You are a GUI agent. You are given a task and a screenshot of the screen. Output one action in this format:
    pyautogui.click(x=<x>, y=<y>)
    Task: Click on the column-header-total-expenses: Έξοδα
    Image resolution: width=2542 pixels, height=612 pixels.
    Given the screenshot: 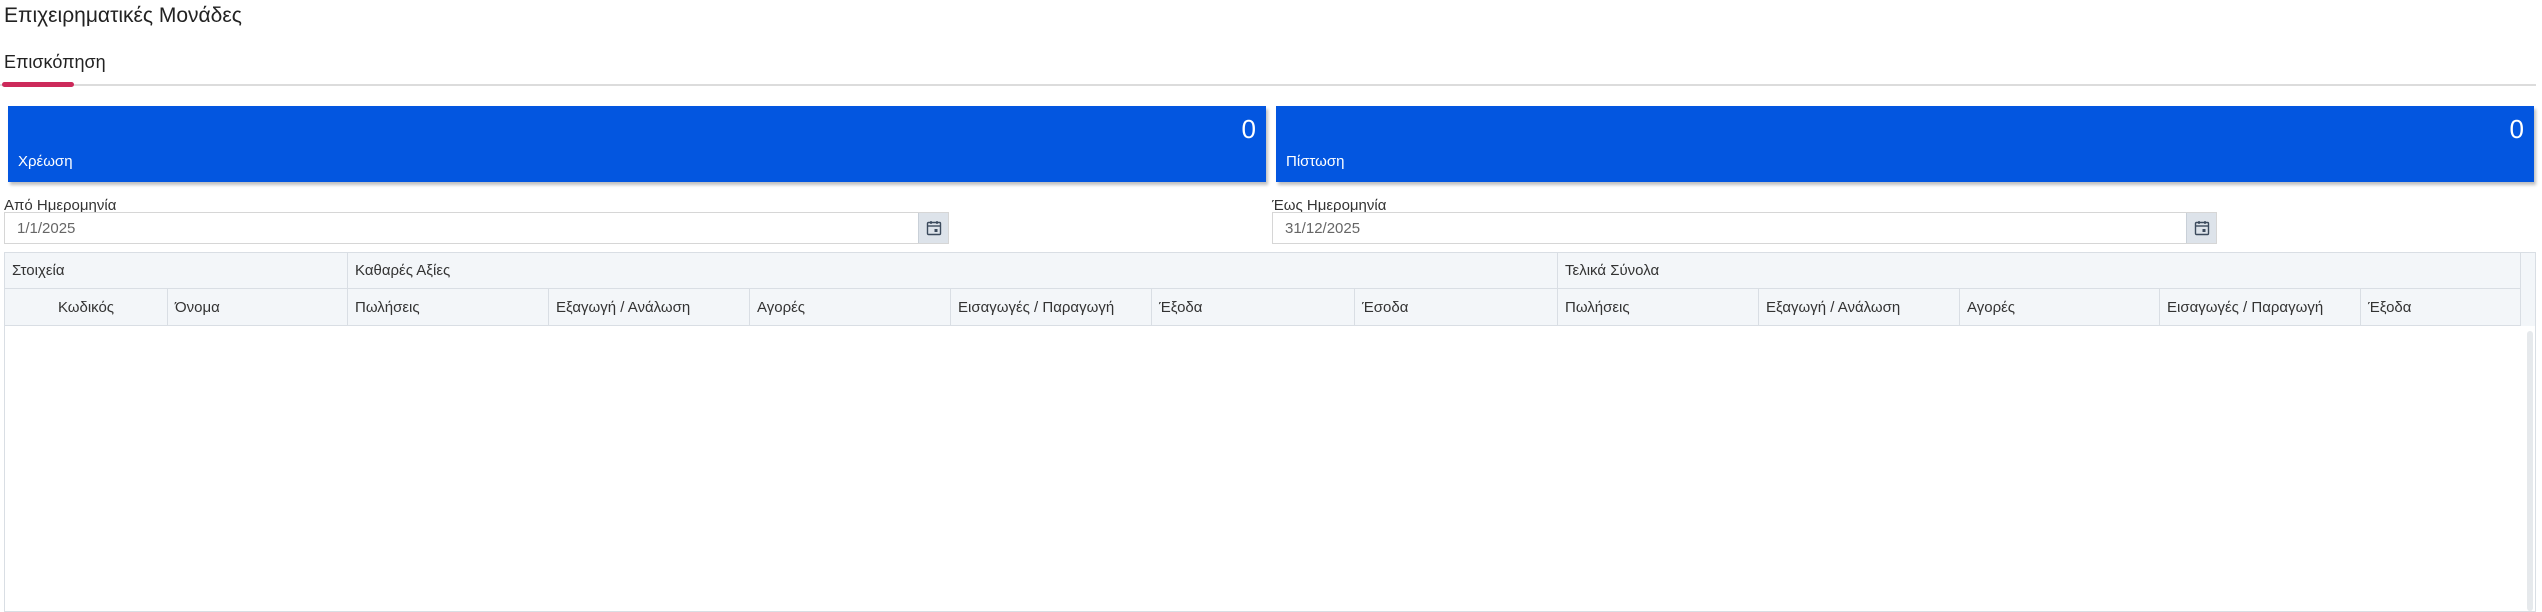 What is the action you would take?
    pyautogui.click(x=2440, y=307)
    